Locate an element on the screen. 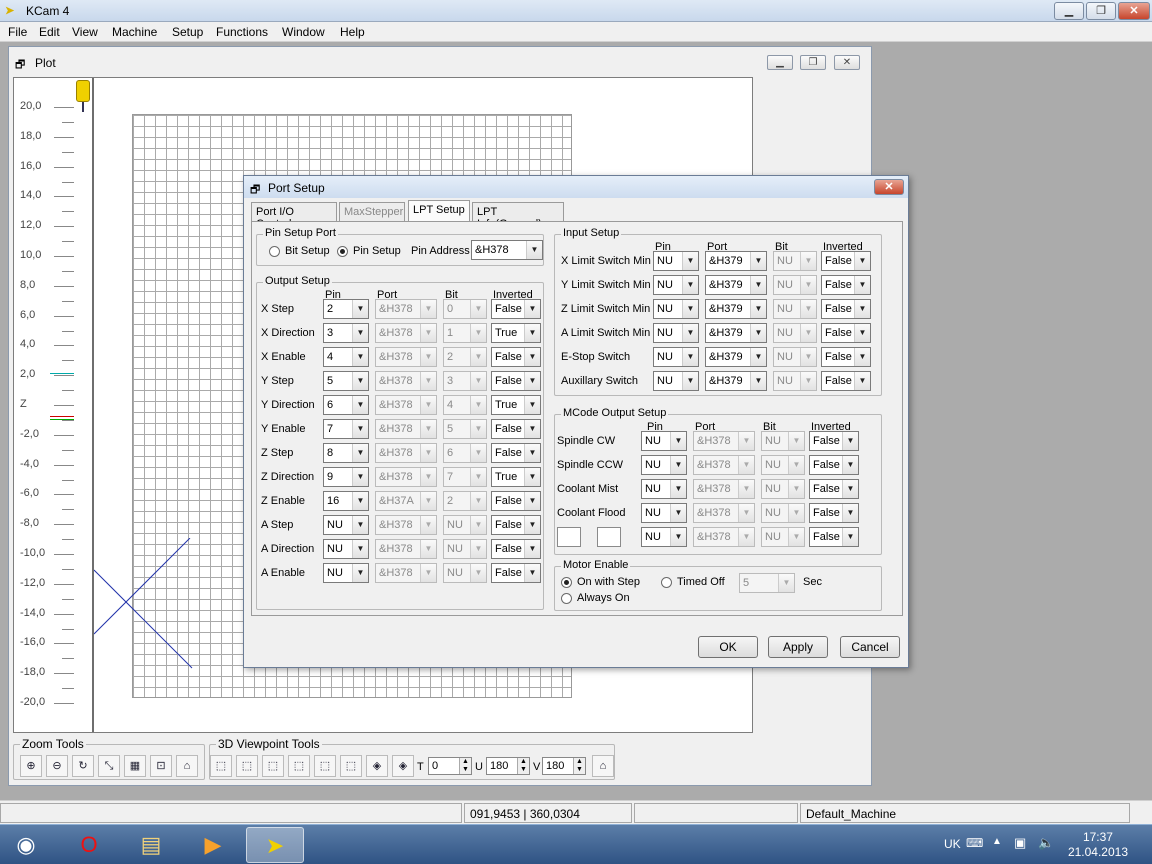  keyboard-icon: ⌨ is located at coordinates (974, 843).